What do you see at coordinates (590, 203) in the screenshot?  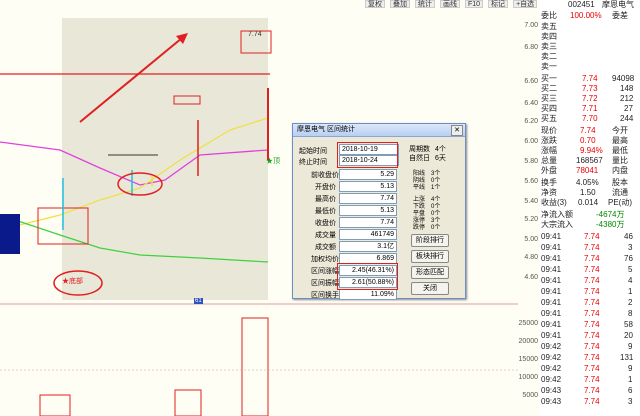 I see `quote-row: 收益(3) 0.014 PE(动)` at bounding box center [590, 203].